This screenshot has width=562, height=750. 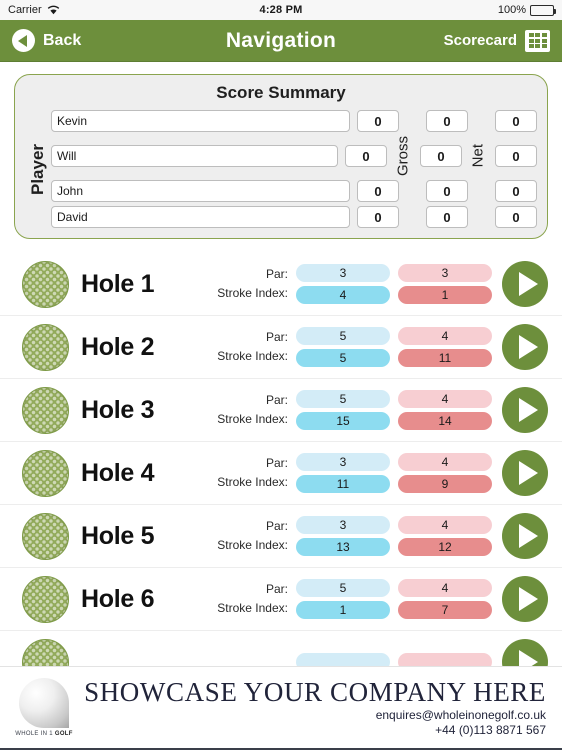 I want to click on stroke-index-ladies-value: 11, so click(x=445, y=358).